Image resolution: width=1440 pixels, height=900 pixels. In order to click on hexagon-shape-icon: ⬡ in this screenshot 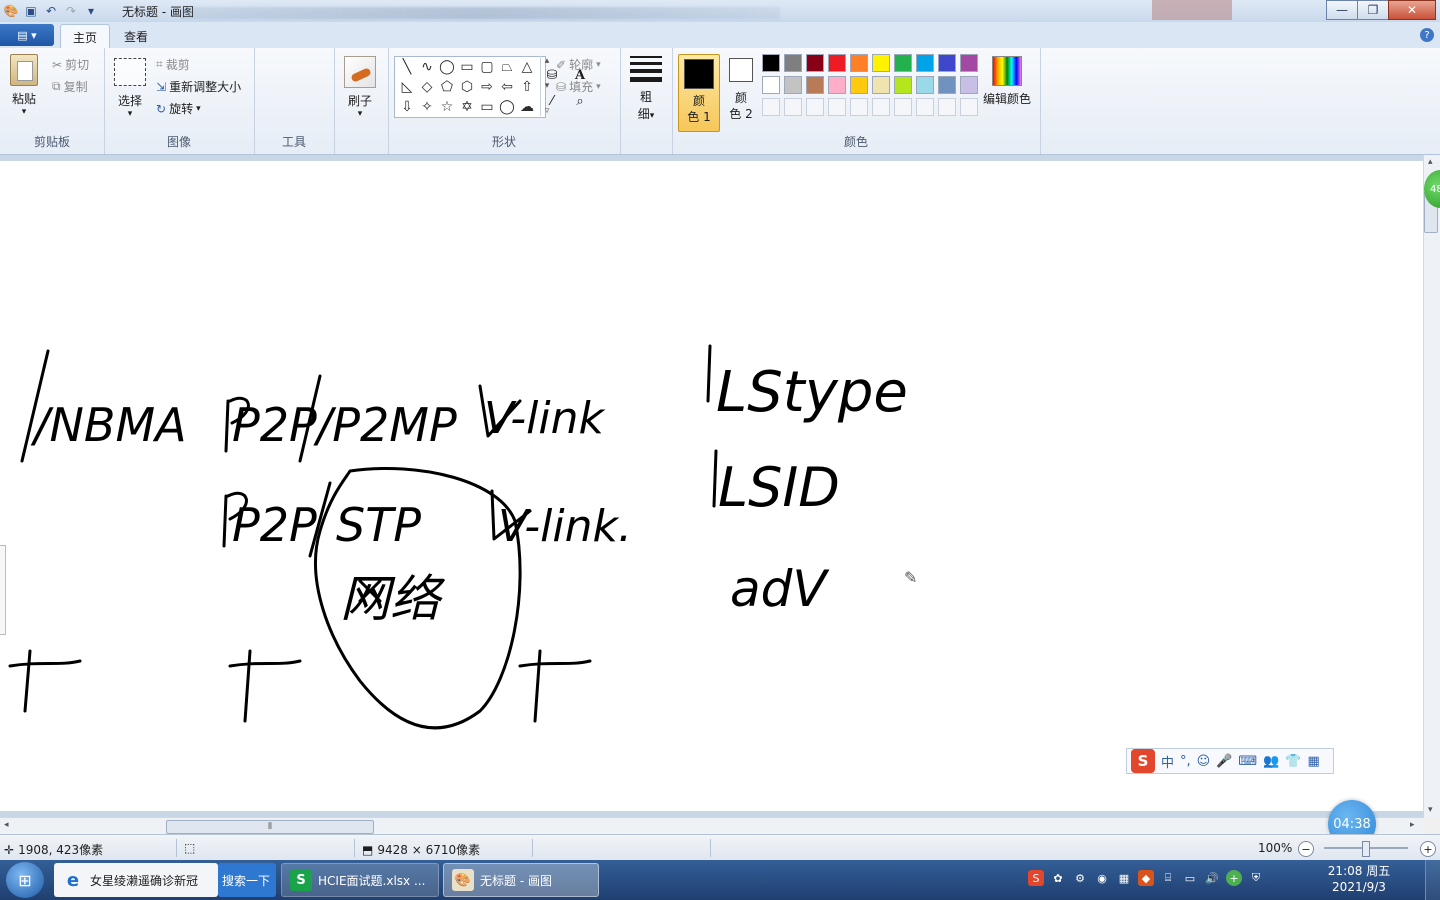, I will do `click(467, 87)`.